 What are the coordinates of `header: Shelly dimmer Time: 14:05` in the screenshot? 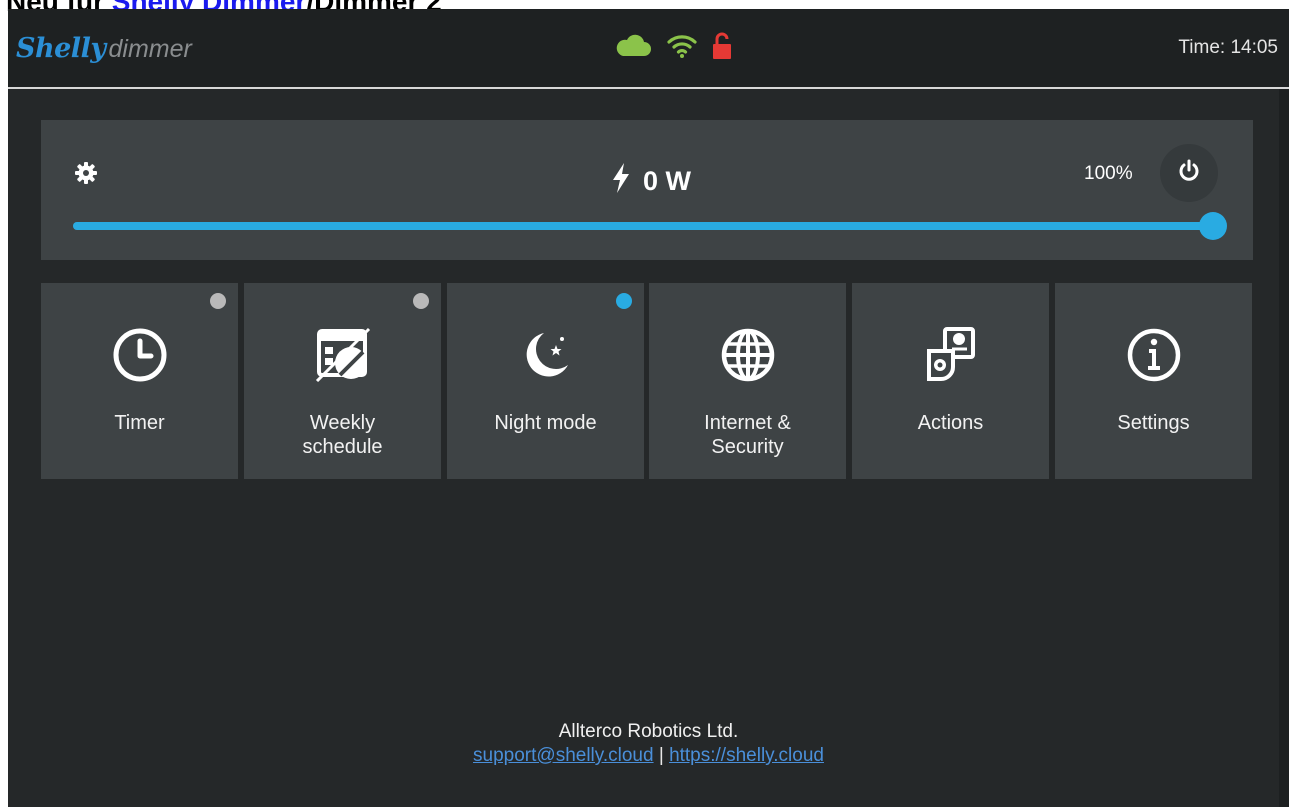 It's located at (648, 49).